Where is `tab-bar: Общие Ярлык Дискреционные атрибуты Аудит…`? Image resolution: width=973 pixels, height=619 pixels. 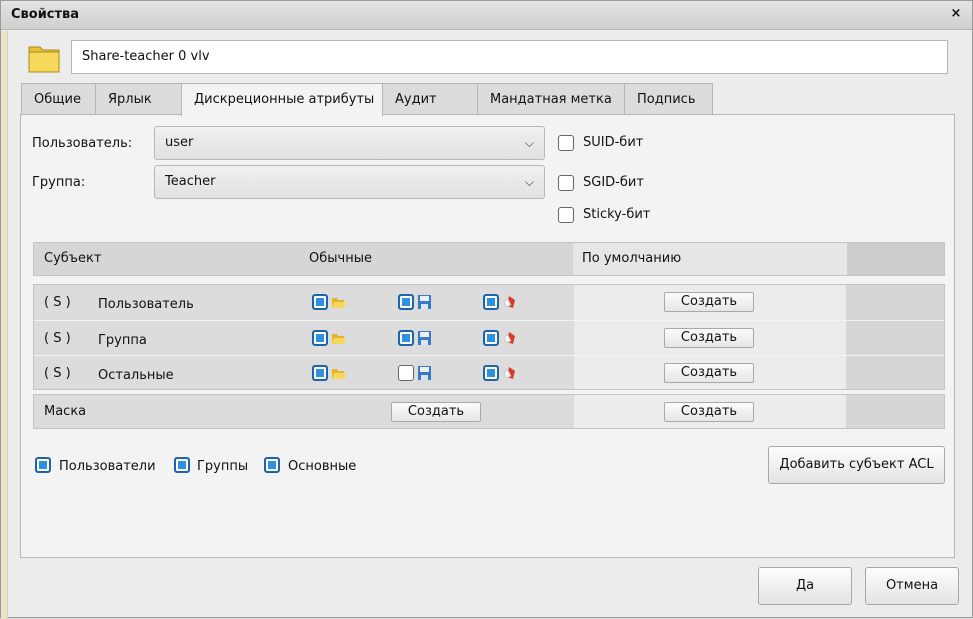 tab-bar: Общие Ярлык Дискреционные атрибуты Аудит… is located at coordinates (367, 99).